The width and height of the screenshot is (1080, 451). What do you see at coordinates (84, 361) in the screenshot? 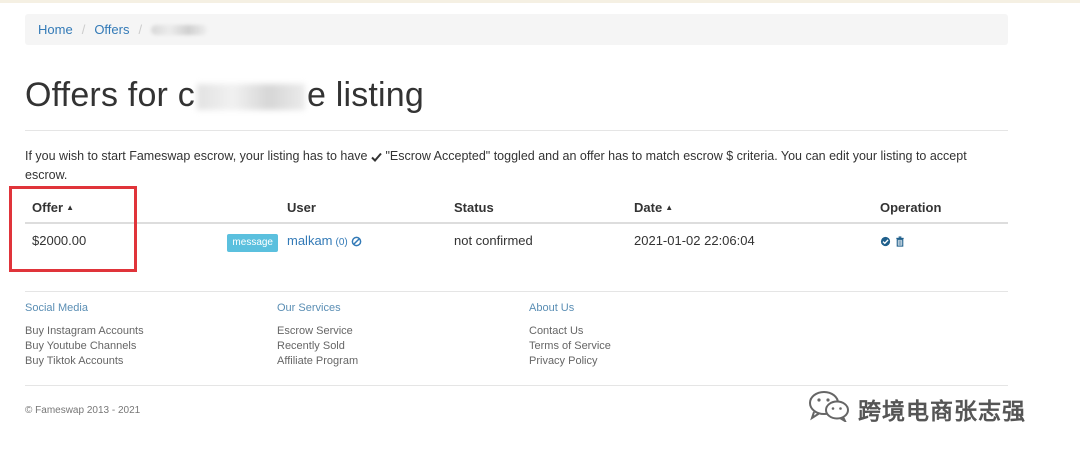
I see `footer-link-tiktok: Buy Tiktok Accounts` at bounding box center [84, 361].